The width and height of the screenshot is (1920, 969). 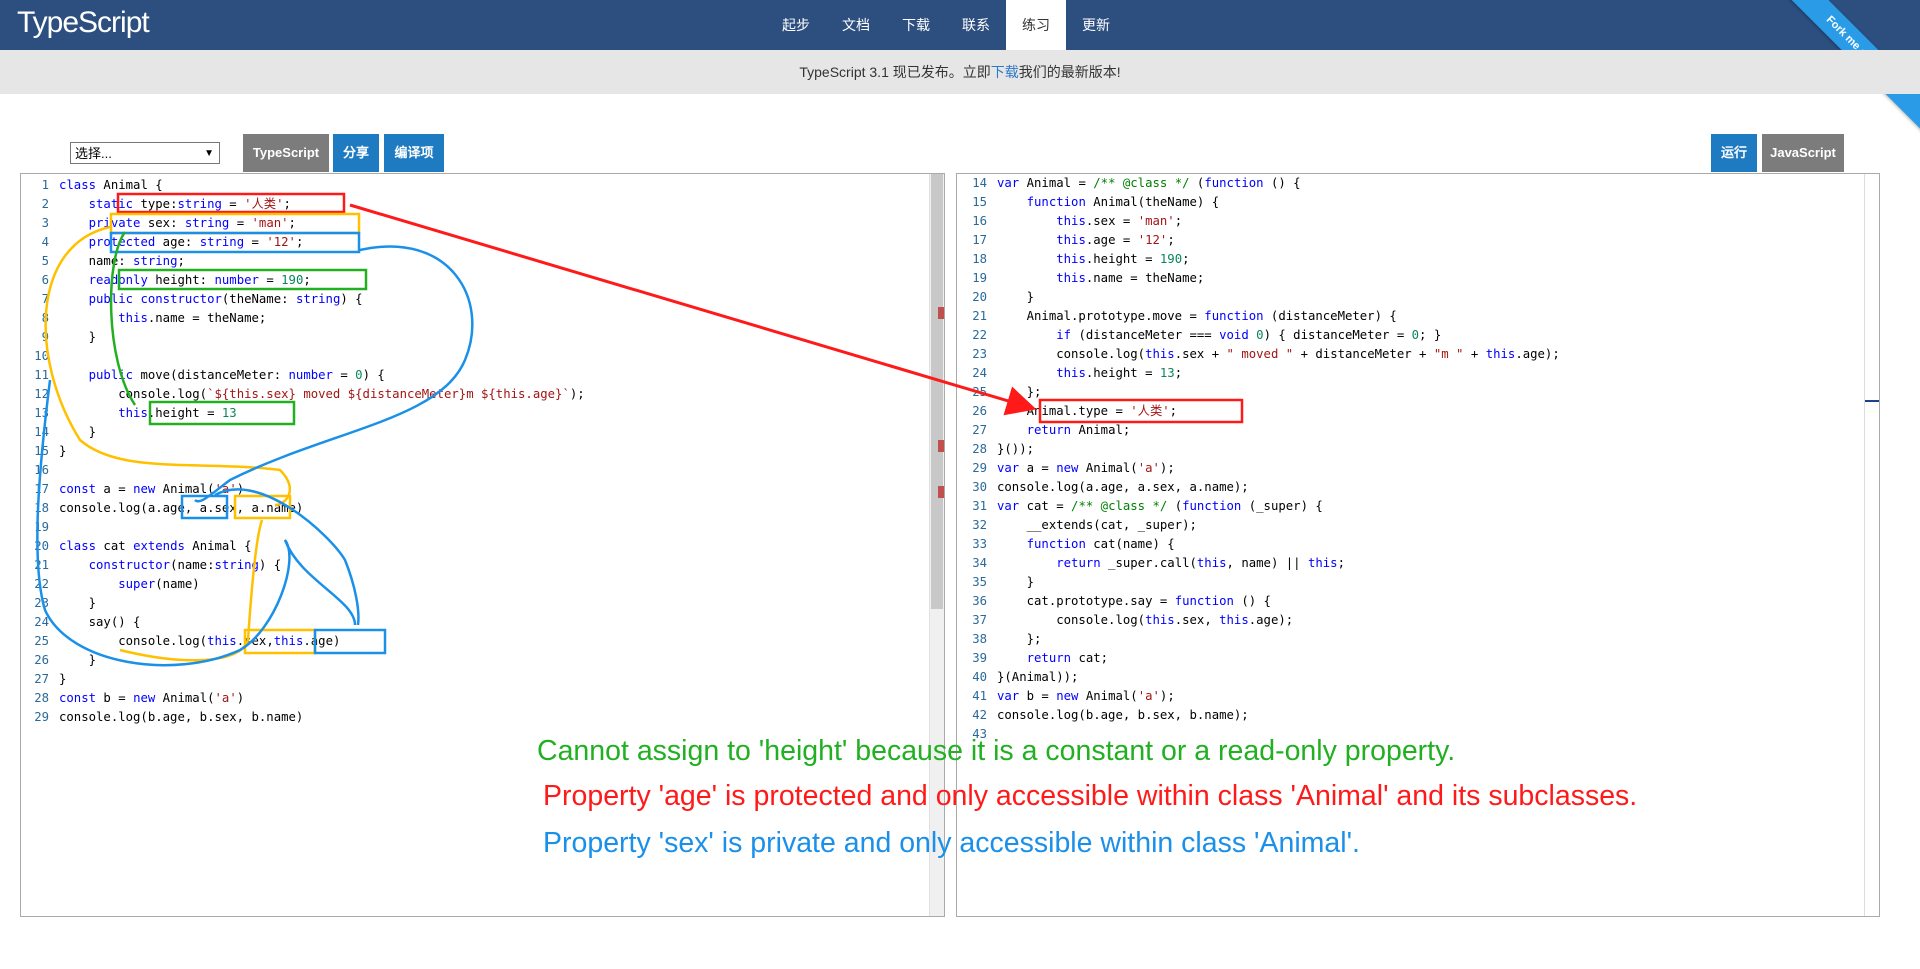 What do you see at coordinates (1266, 449) in the screenshot?
I see `code-line: 28}());` at bounding box center [1266, 449].